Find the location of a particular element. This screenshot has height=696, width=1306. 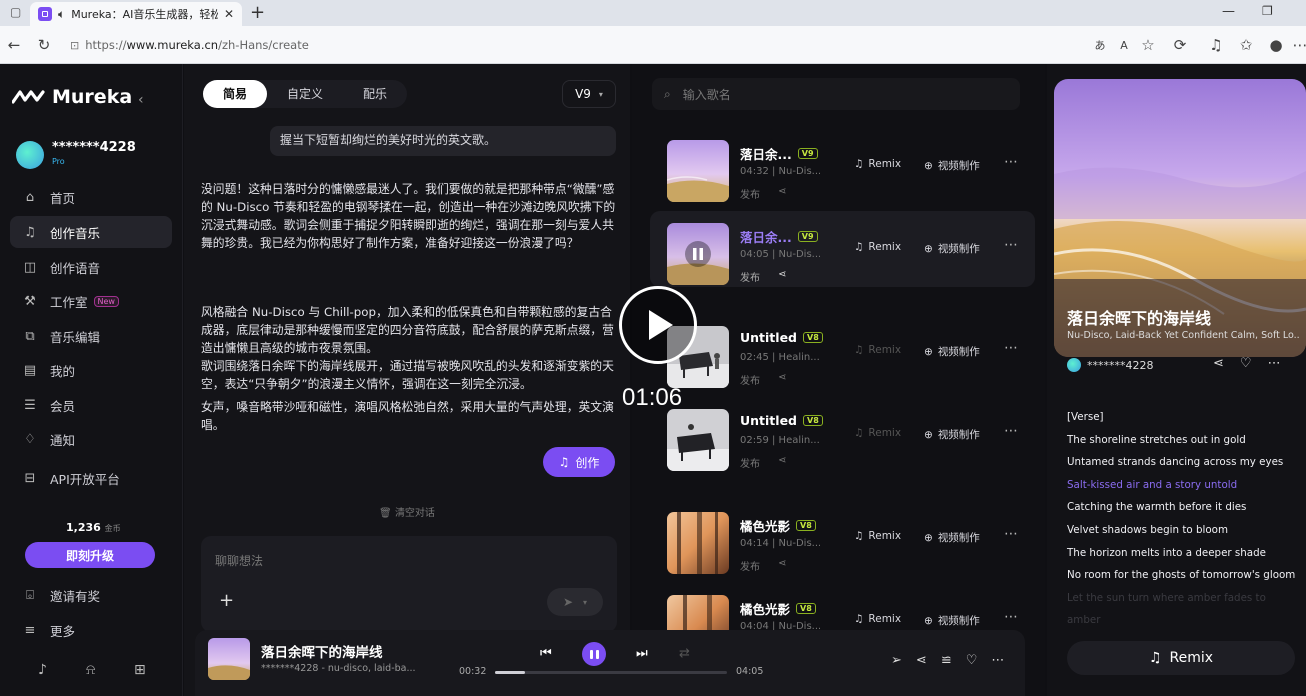

tab-simple: 简易 is located at coordinates (235, 94).